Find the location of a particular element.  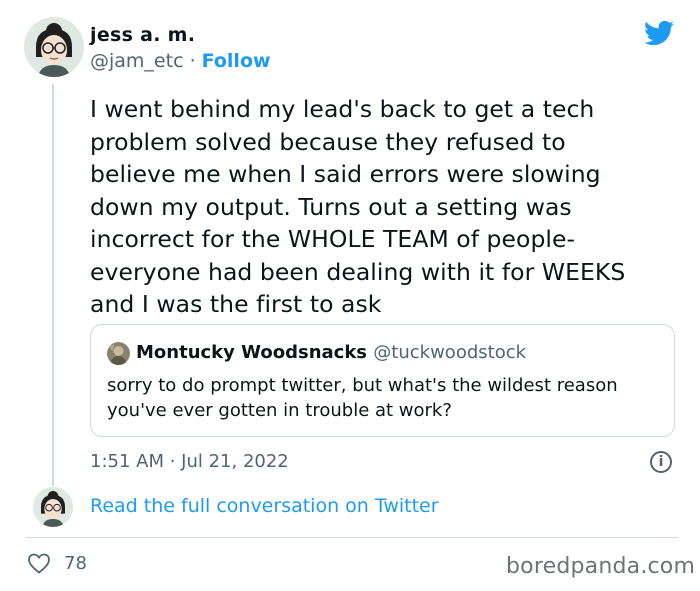

like-count: 78 is located at coordinates (75, 563).